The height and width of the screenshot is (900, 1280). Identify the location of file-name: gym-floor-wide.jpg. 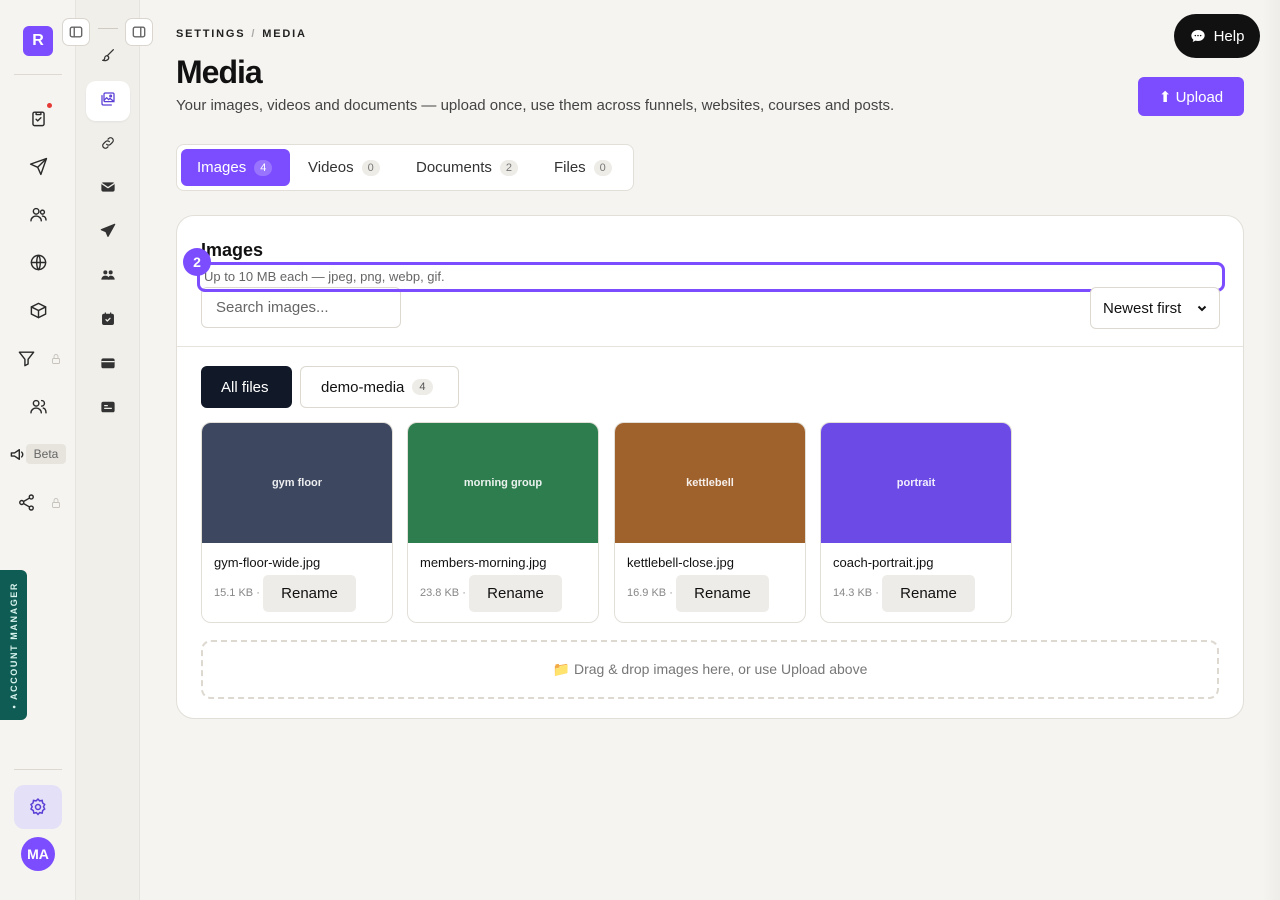
(267, 562).